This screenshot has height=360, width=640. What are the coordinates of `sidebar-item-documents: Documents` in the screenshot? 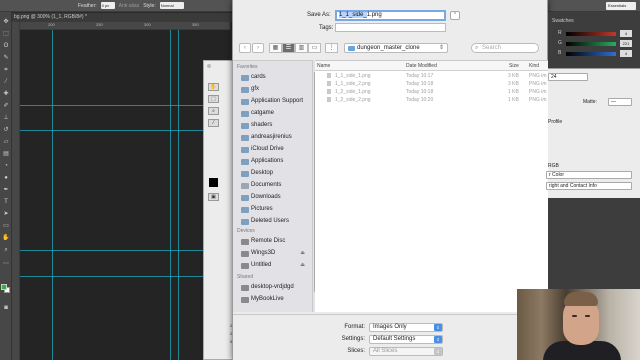 It's located at (275, 185).